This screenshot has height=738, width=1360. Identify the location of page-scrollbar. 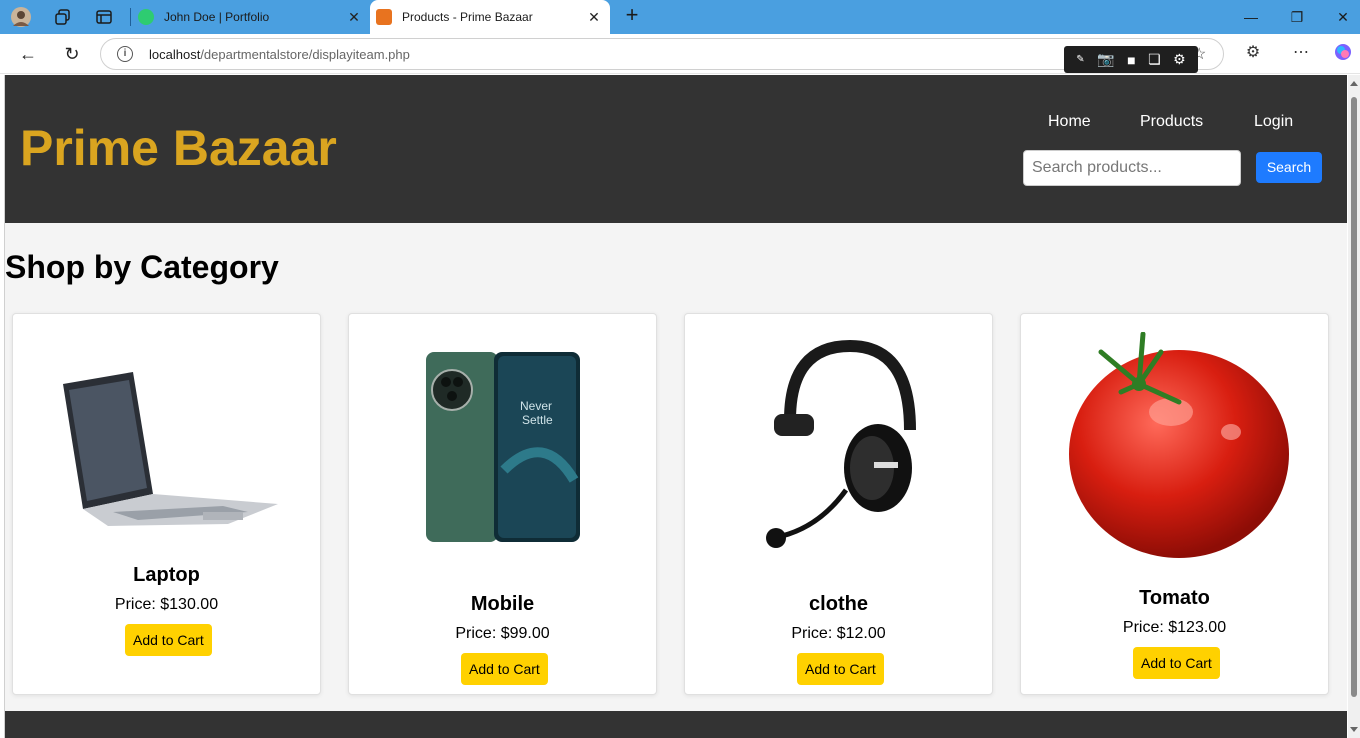
(1354, 406).